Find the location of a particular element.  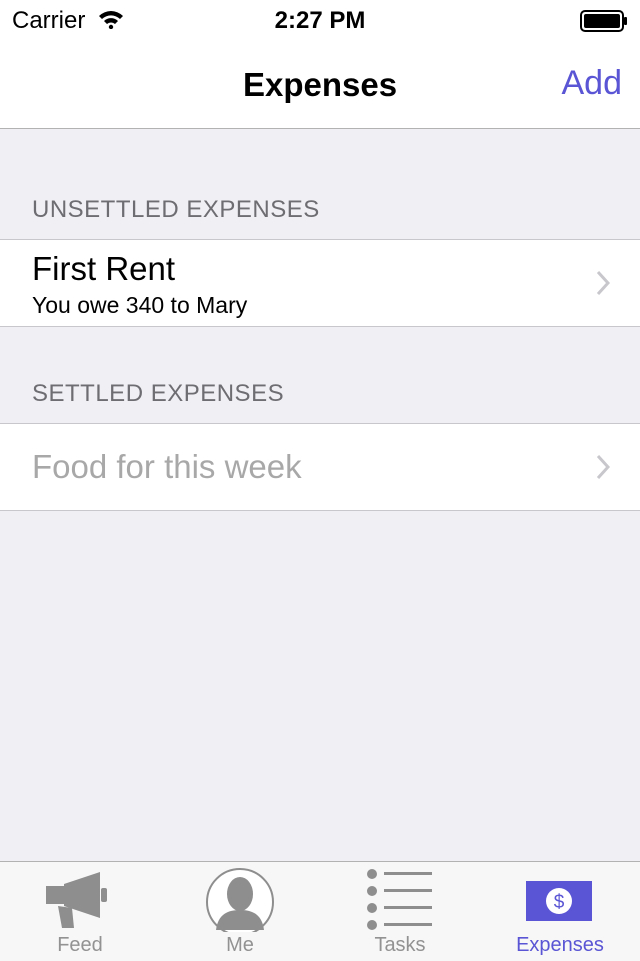

settled-section-header: SETTLED EXPENSES is located at coordinates (158, 393).